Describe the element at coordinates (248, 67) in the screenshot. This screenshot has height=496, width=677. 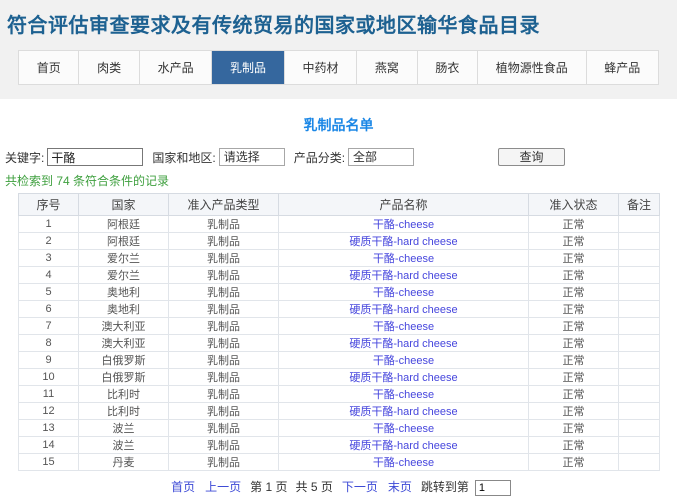
I see `nav-tab-乳制品: 乳制品` at that location.